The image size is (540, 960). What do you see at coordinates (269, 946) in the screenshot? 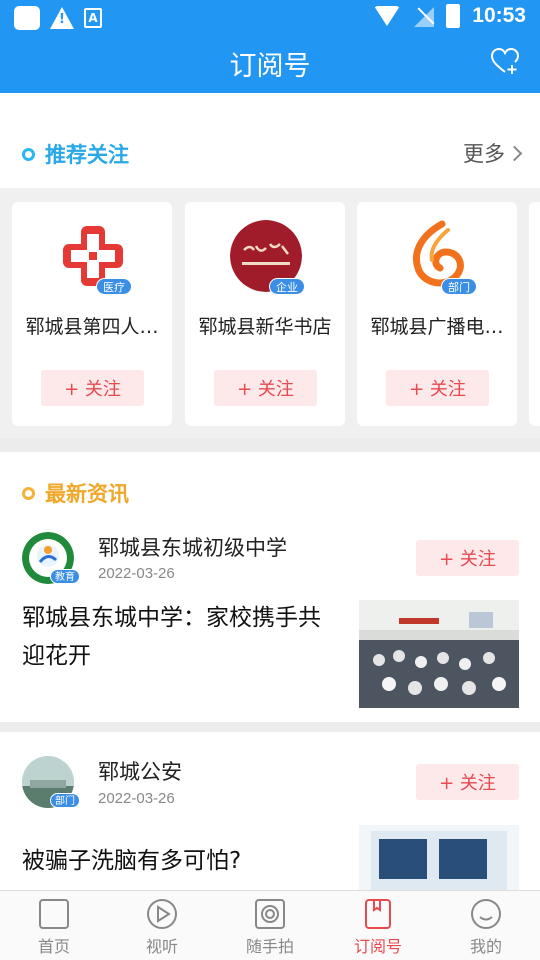
I see `tab-label: 随手拍` at bounding box center [269, 946].